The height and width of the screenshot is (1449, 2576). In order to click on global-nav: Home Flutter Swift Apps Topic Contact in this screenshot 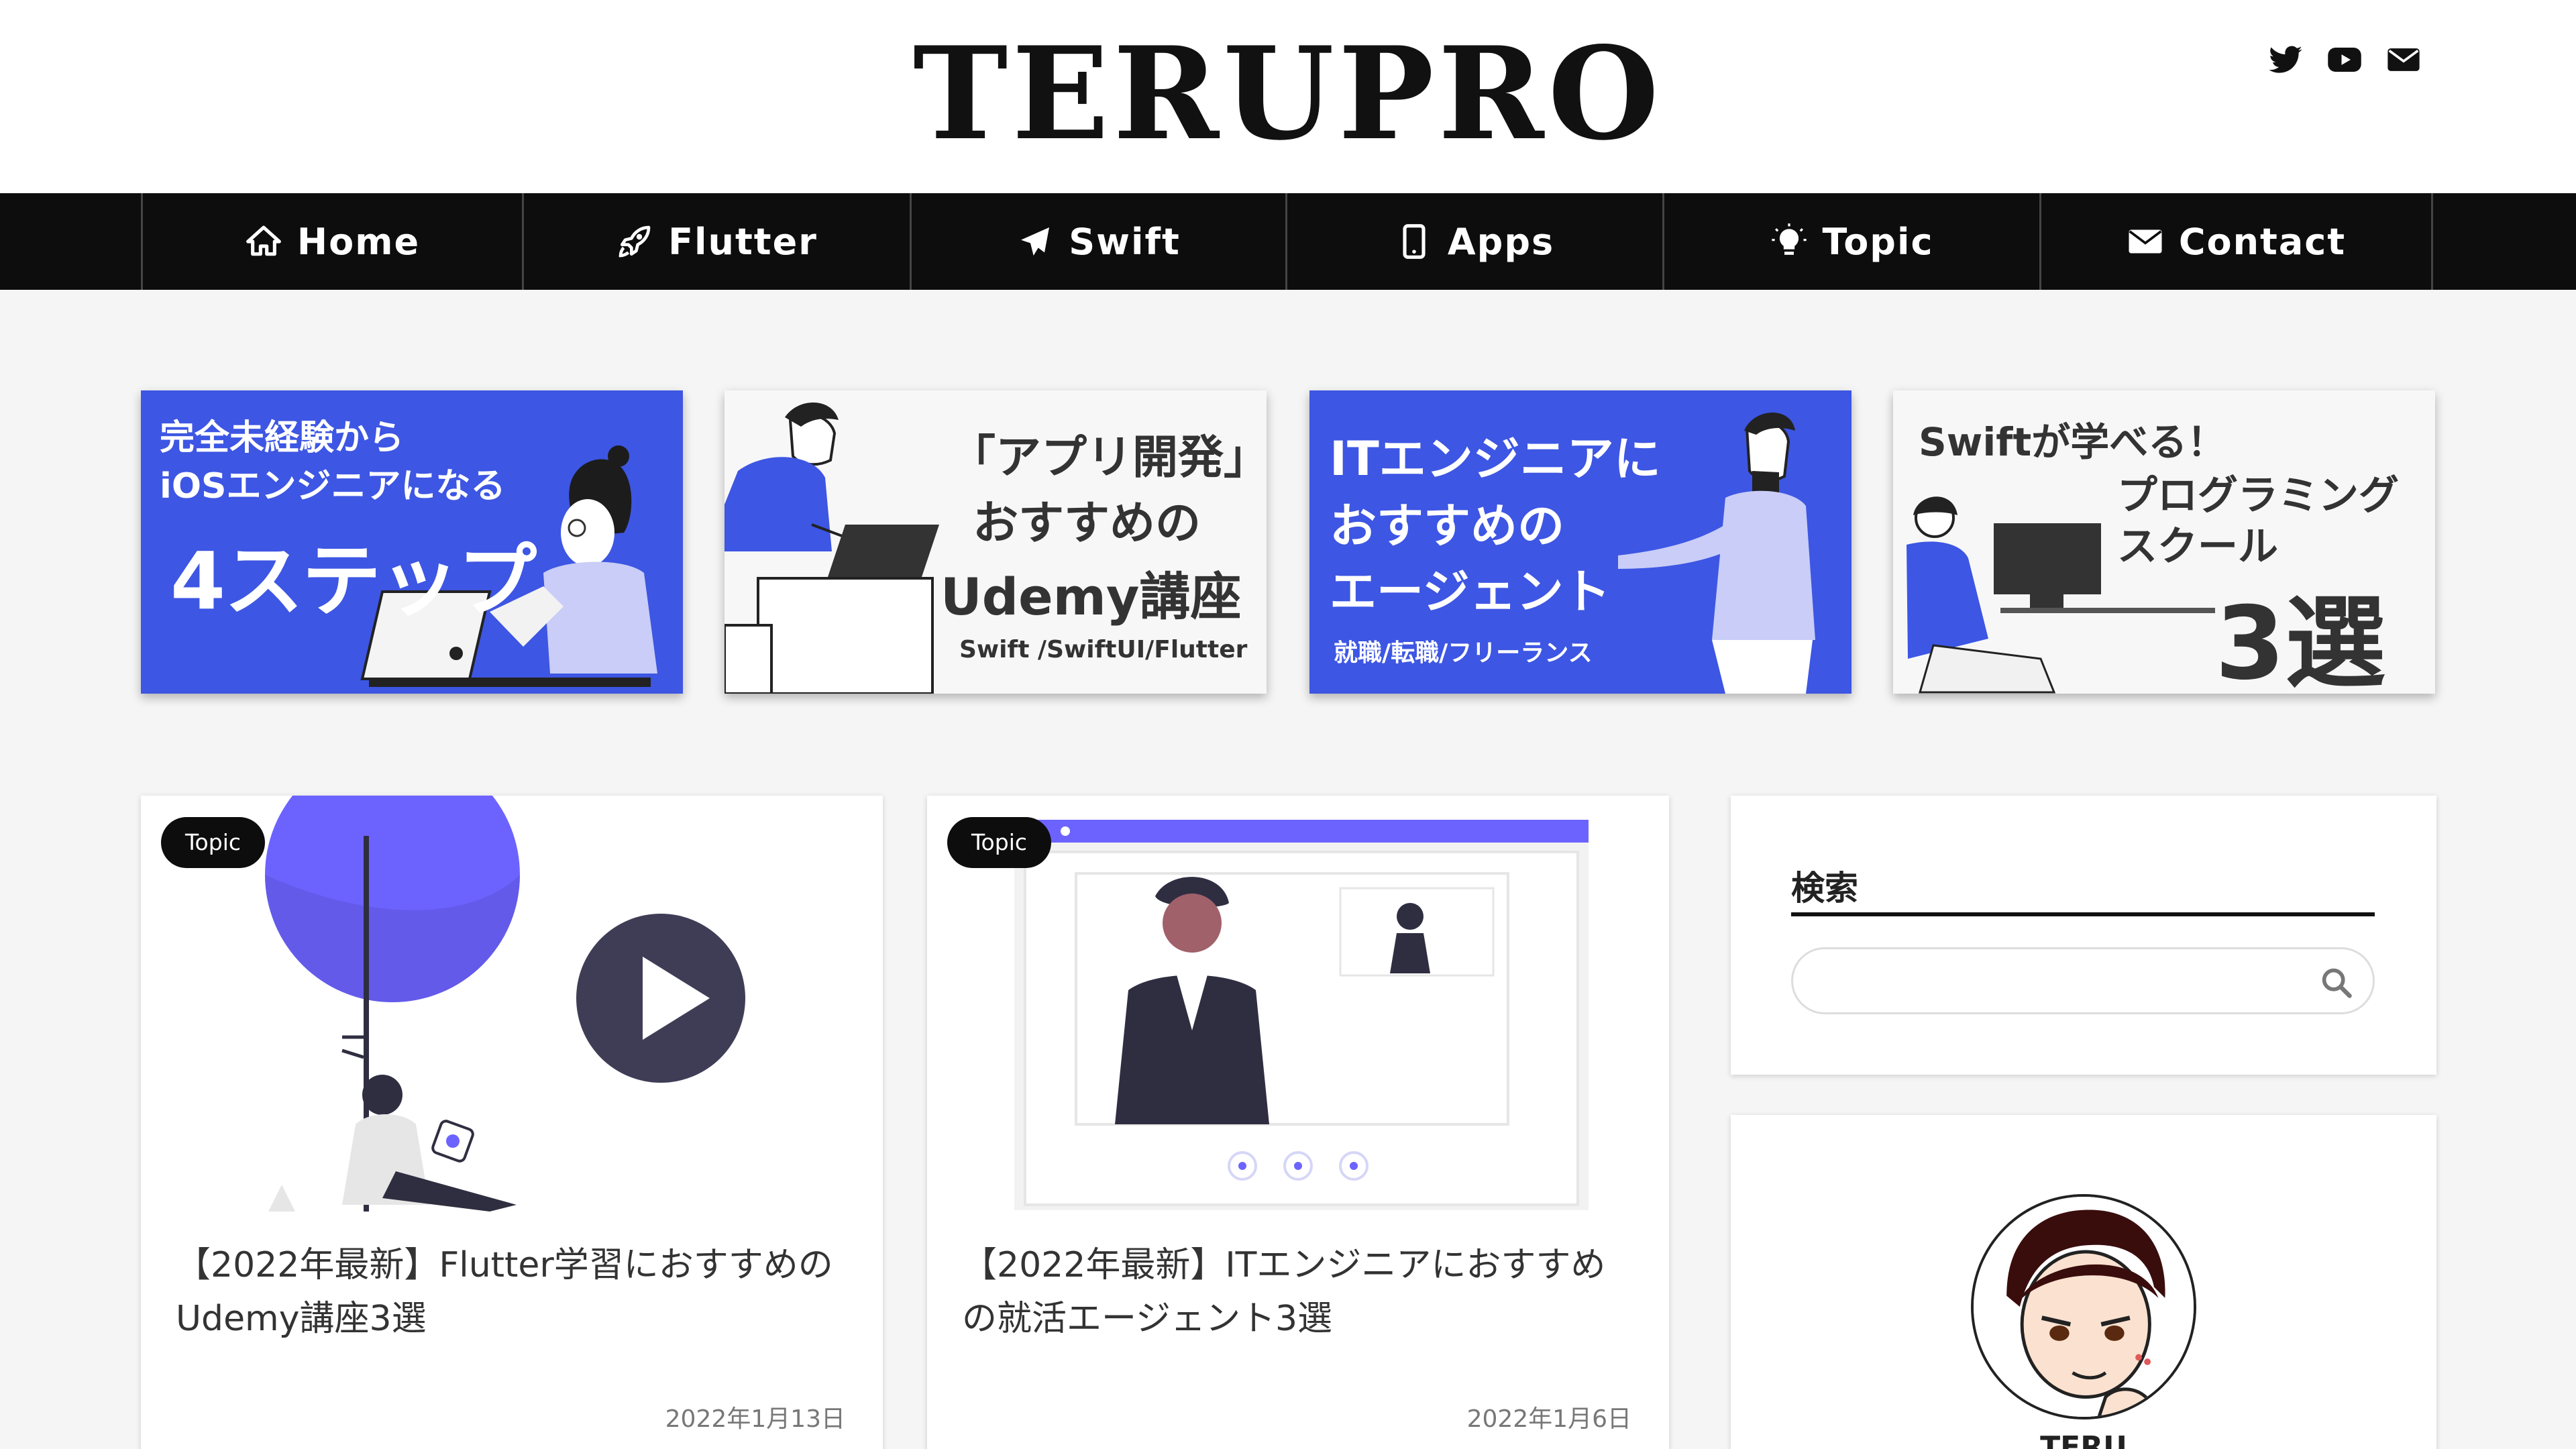, I will do `click(1288, 241)`.